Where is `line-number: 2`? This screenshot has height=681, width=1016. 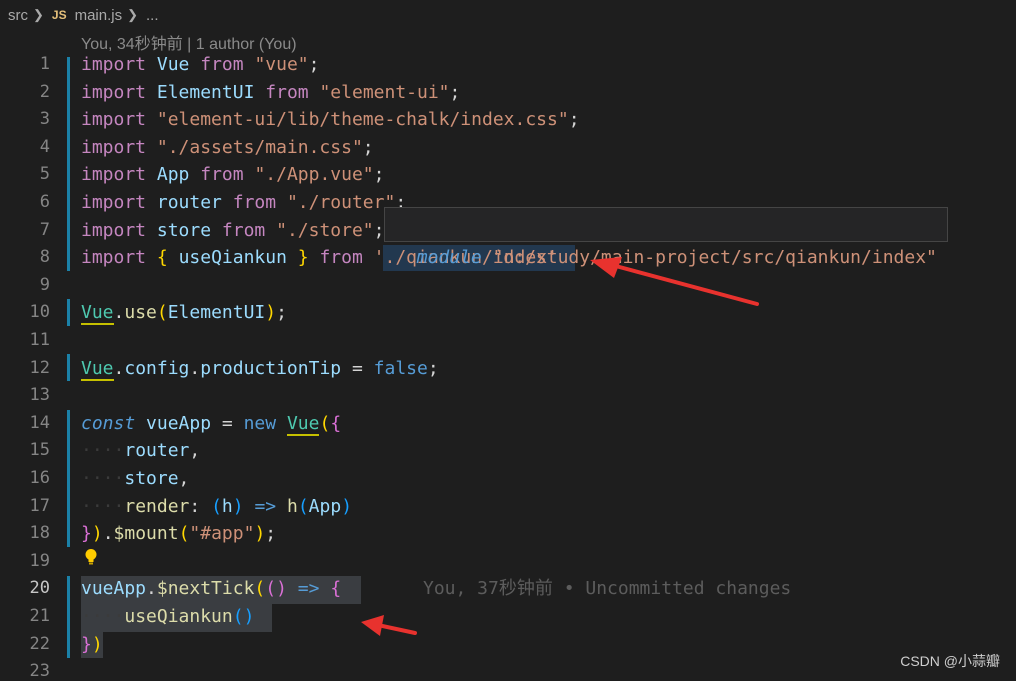
line-number: 2 is located at coordinates (44, 91).